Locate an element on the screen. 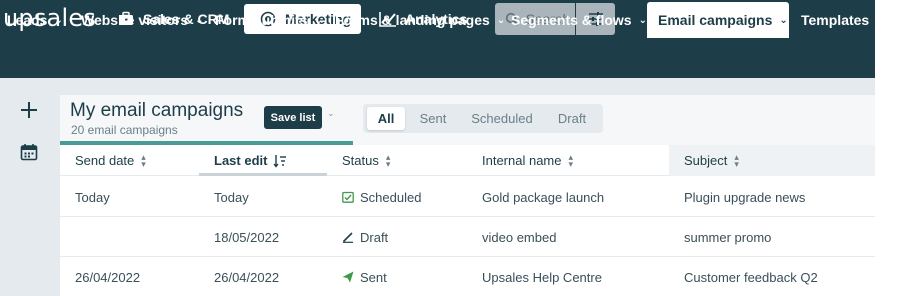 This screenshot has width=912, height=296. cell-last-edit: 18/05/2022 is located at coordinates (247, 237).